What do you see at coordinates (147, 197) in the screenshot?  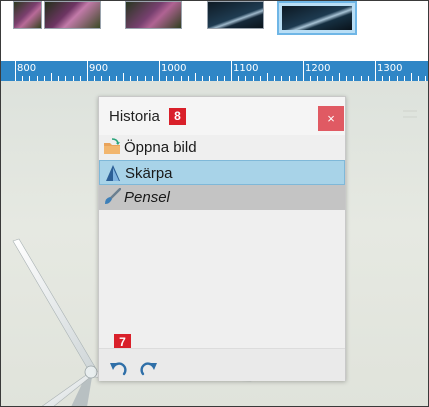 I see `history-item-label: Pensel` at bounding box center [147, 197].